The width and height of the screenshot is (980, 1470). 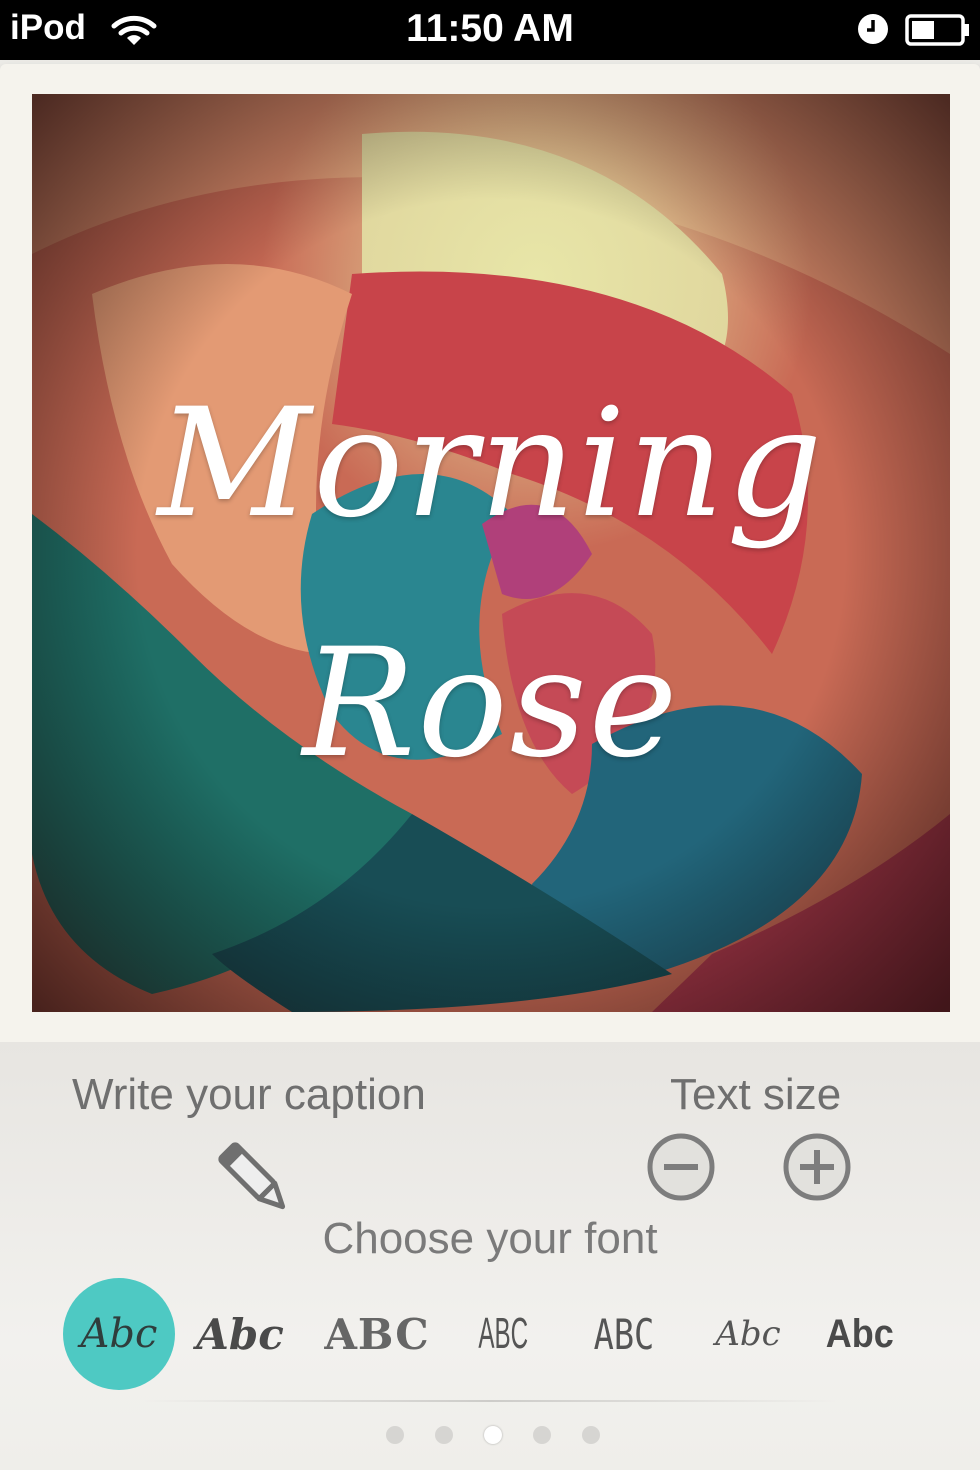 What do you see at coordinates (490, 1401) in the screenshot?
I see `divider` at bounding box center [490, 1401].